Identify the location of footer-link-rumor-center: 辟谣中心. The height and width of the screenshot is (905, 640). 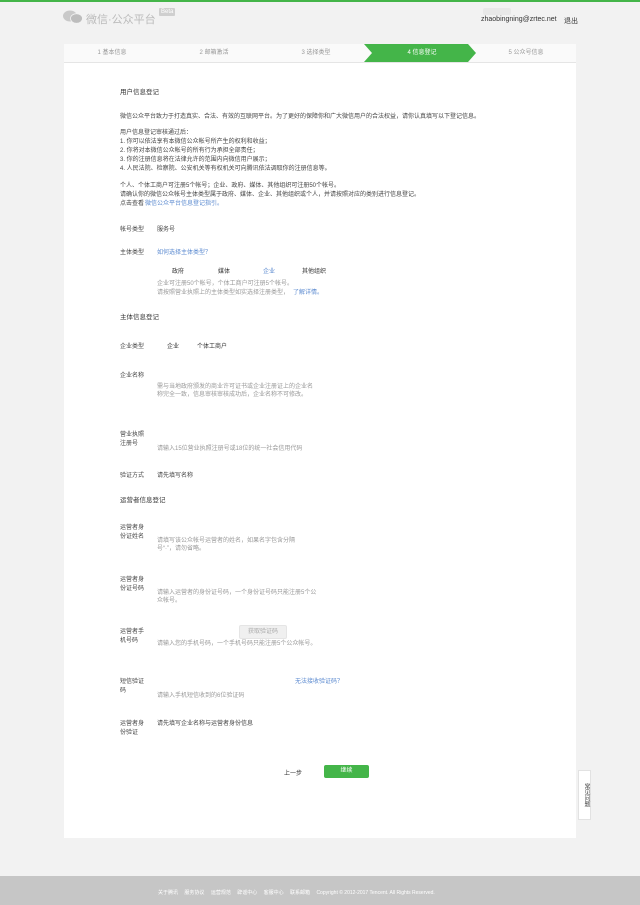
(247, 893).